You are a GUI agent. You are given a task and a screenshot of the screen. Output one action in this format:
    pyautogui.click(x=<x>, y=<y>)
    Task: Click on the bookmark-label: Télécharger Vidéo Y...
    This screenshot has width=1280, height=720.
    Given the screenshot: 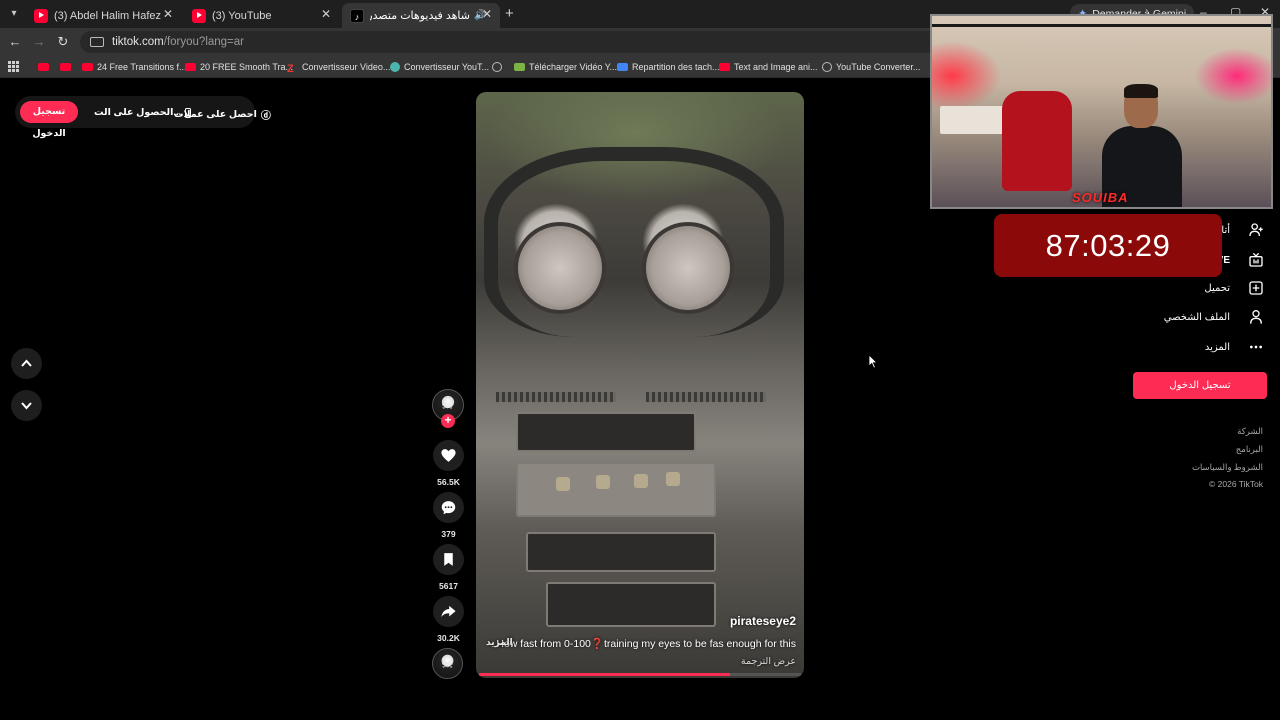 What is the action you would take?
    pyautogui.click(x=573, y=67)
    